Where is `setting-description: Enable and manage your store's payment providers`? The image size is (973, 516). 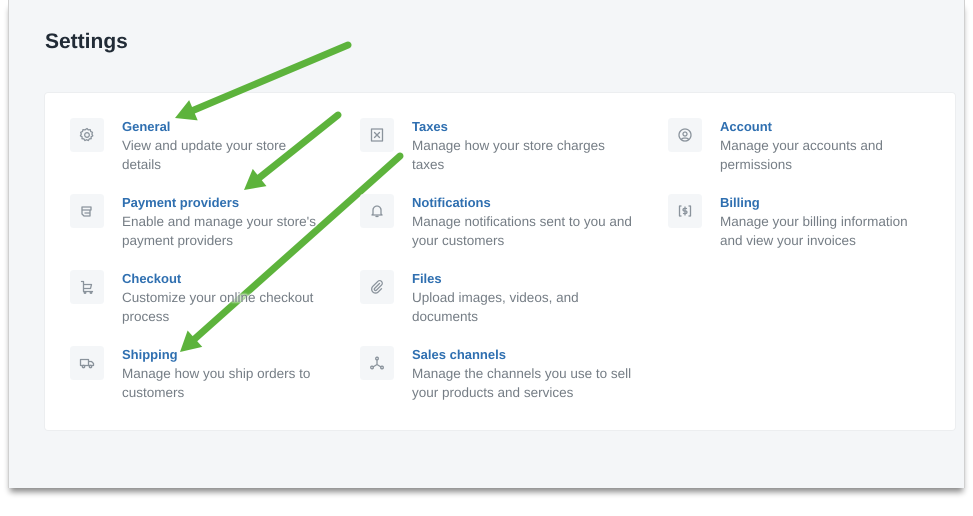 setting-description: Enable and manage your store's payment providers is located at coordinates (219, 231).